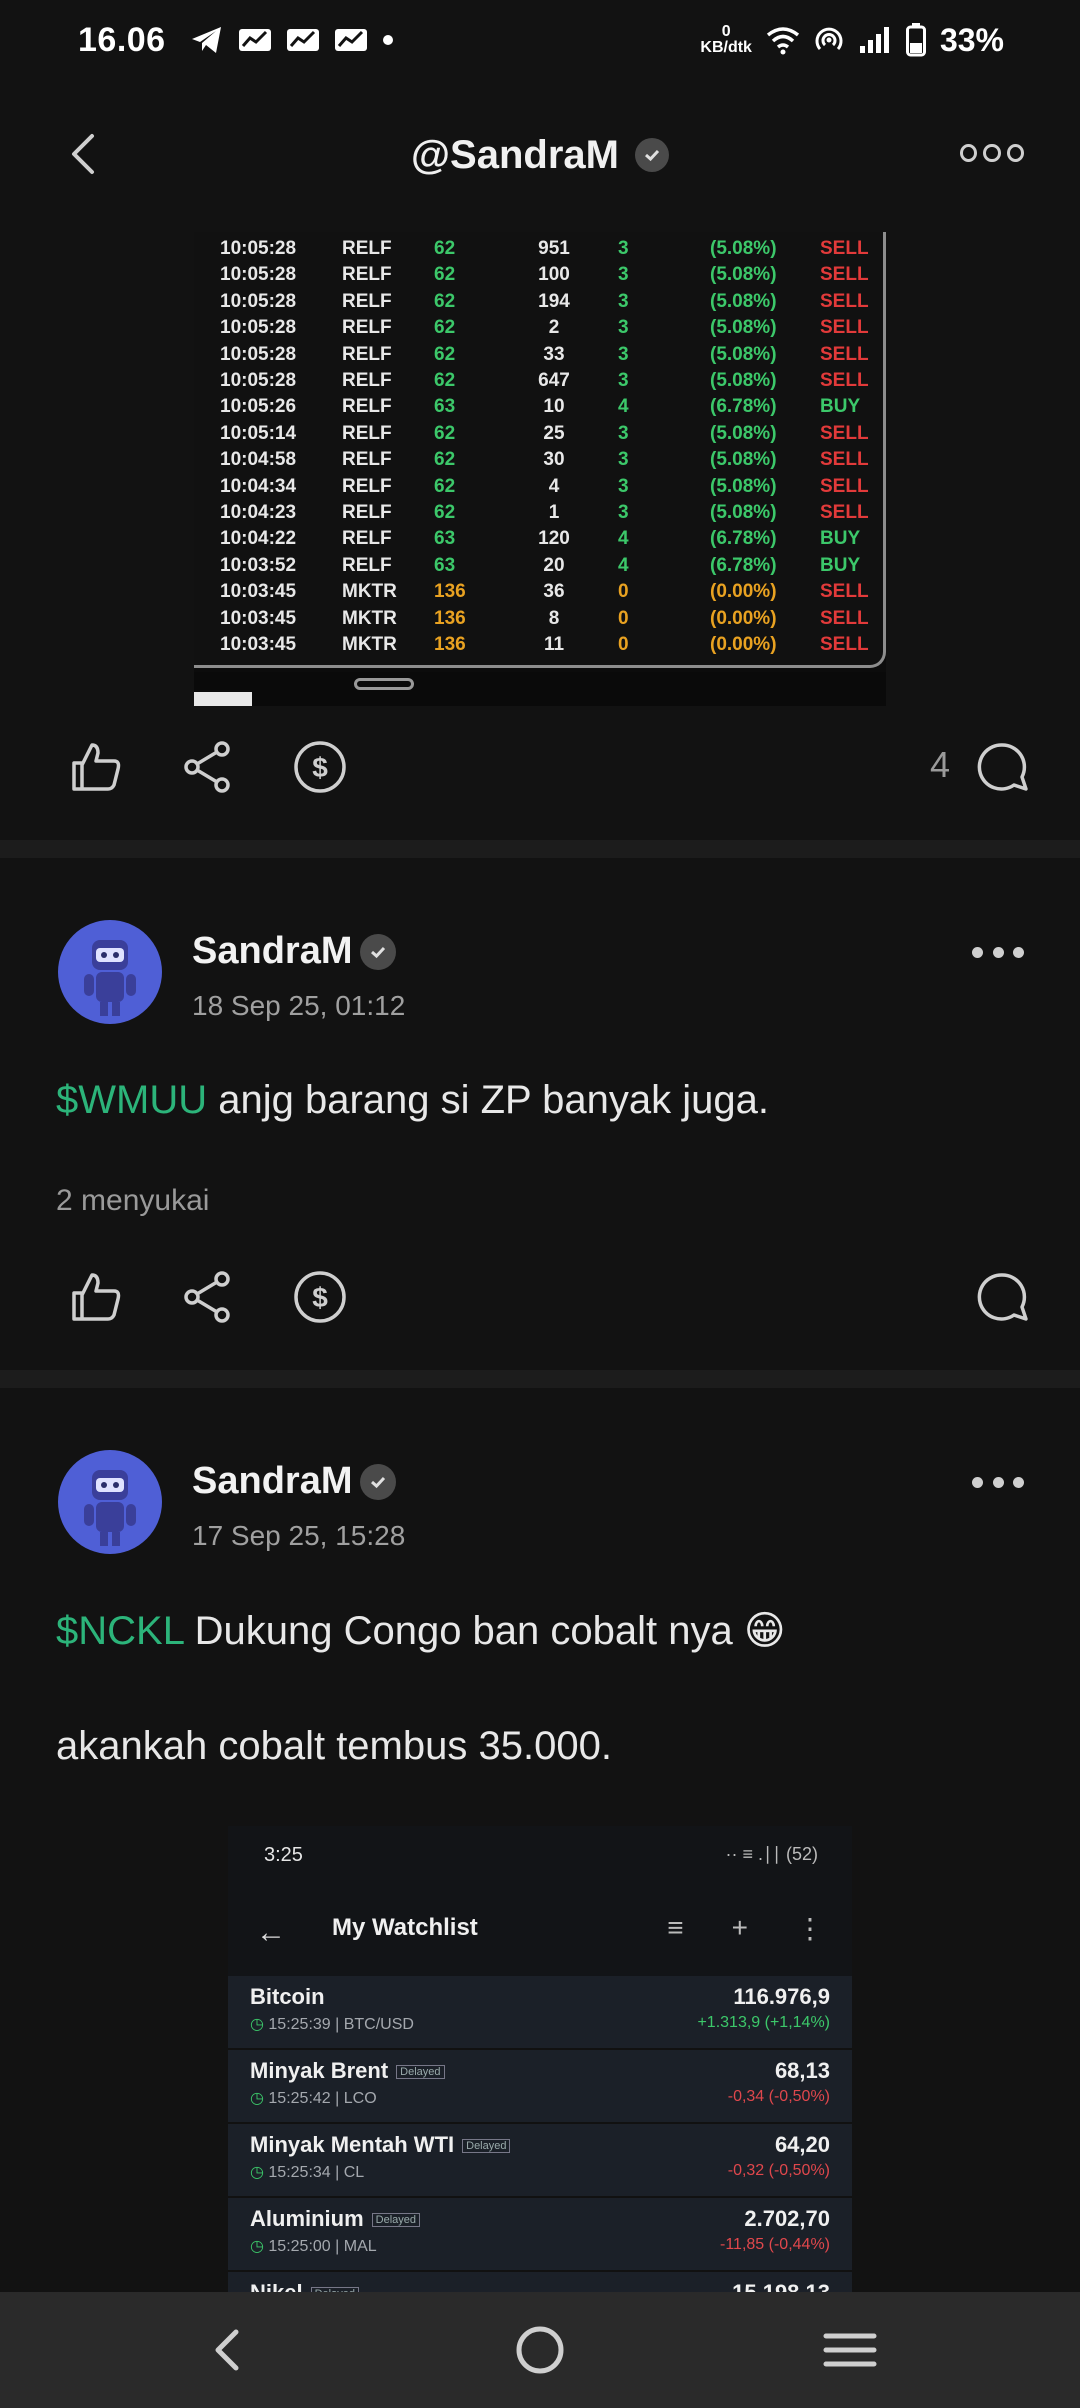 The height and width of the screenshot is (2408, 1080). Describe the element at coordinates (763, 2022) in the screenshot. I see `instrument-change: +1.313,9 (+1,14%)` at that location.